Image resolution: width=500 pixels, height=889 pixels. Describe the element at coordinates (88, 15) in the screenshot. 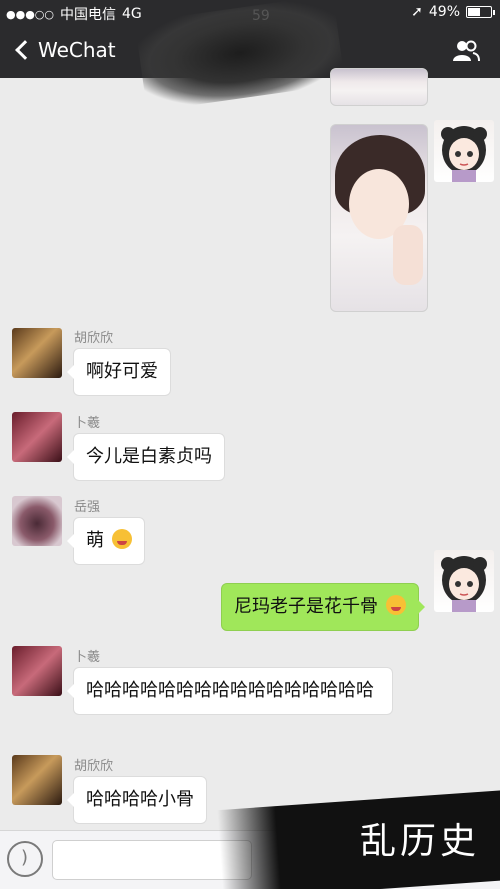

I see `carrier-label: 中国电信` at that location.